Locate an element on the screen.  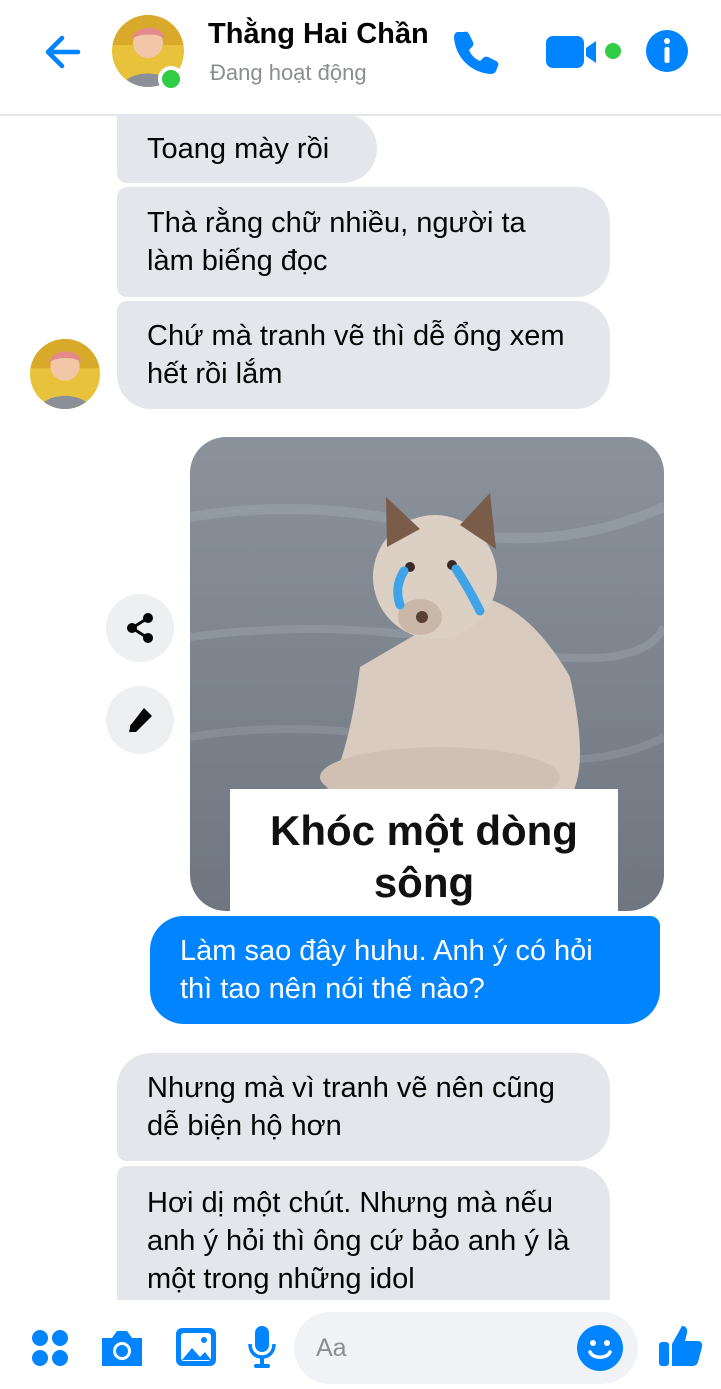
thumbs-up-icon is located at coordinates (681, 1345).